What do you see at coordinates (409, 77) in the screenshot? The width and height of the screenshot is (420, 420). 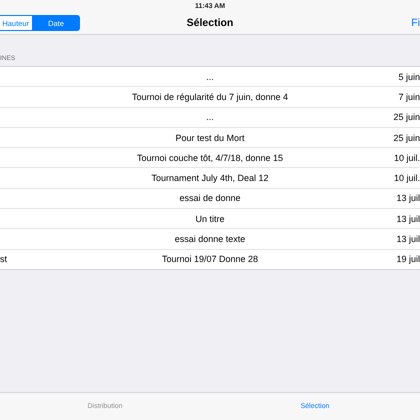 I see `row-date: 5 juin` at bounding box center [409, 77].